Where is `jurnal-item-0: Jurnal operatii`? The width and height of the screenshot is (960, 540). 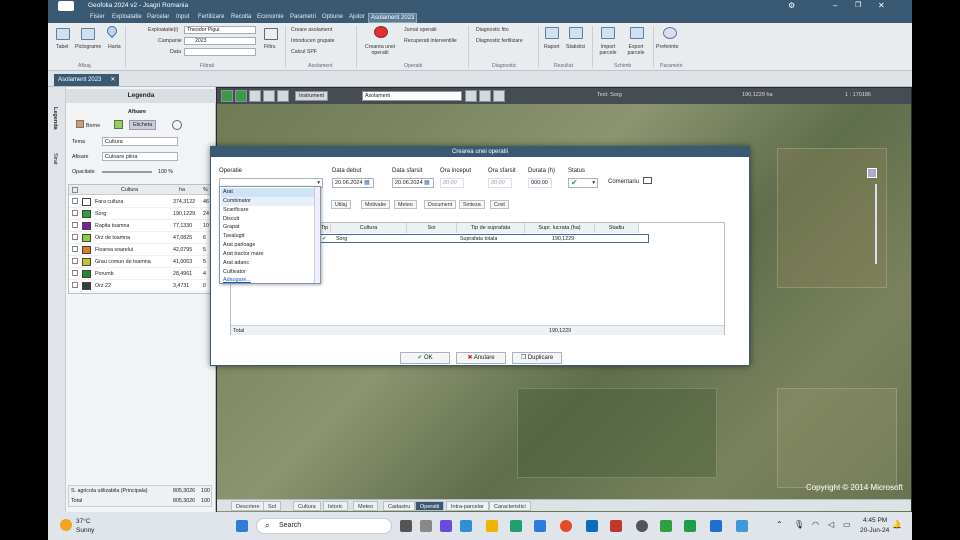 jurnal-item-0: Jurnal operatii is located at coordinates (420, 30).